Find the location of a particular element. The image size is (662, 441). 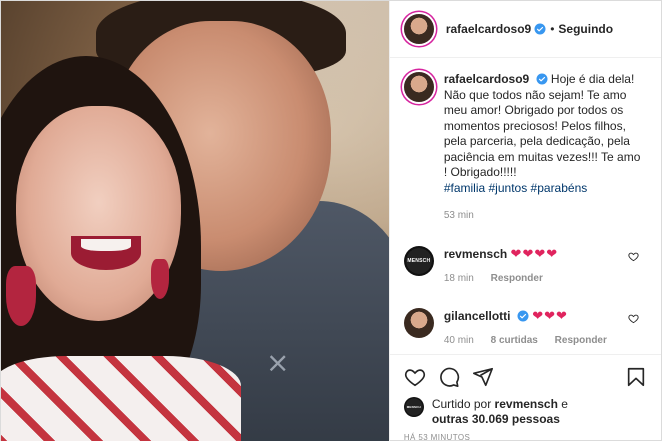

photo-earring-right is located at coordinates (160, 279).